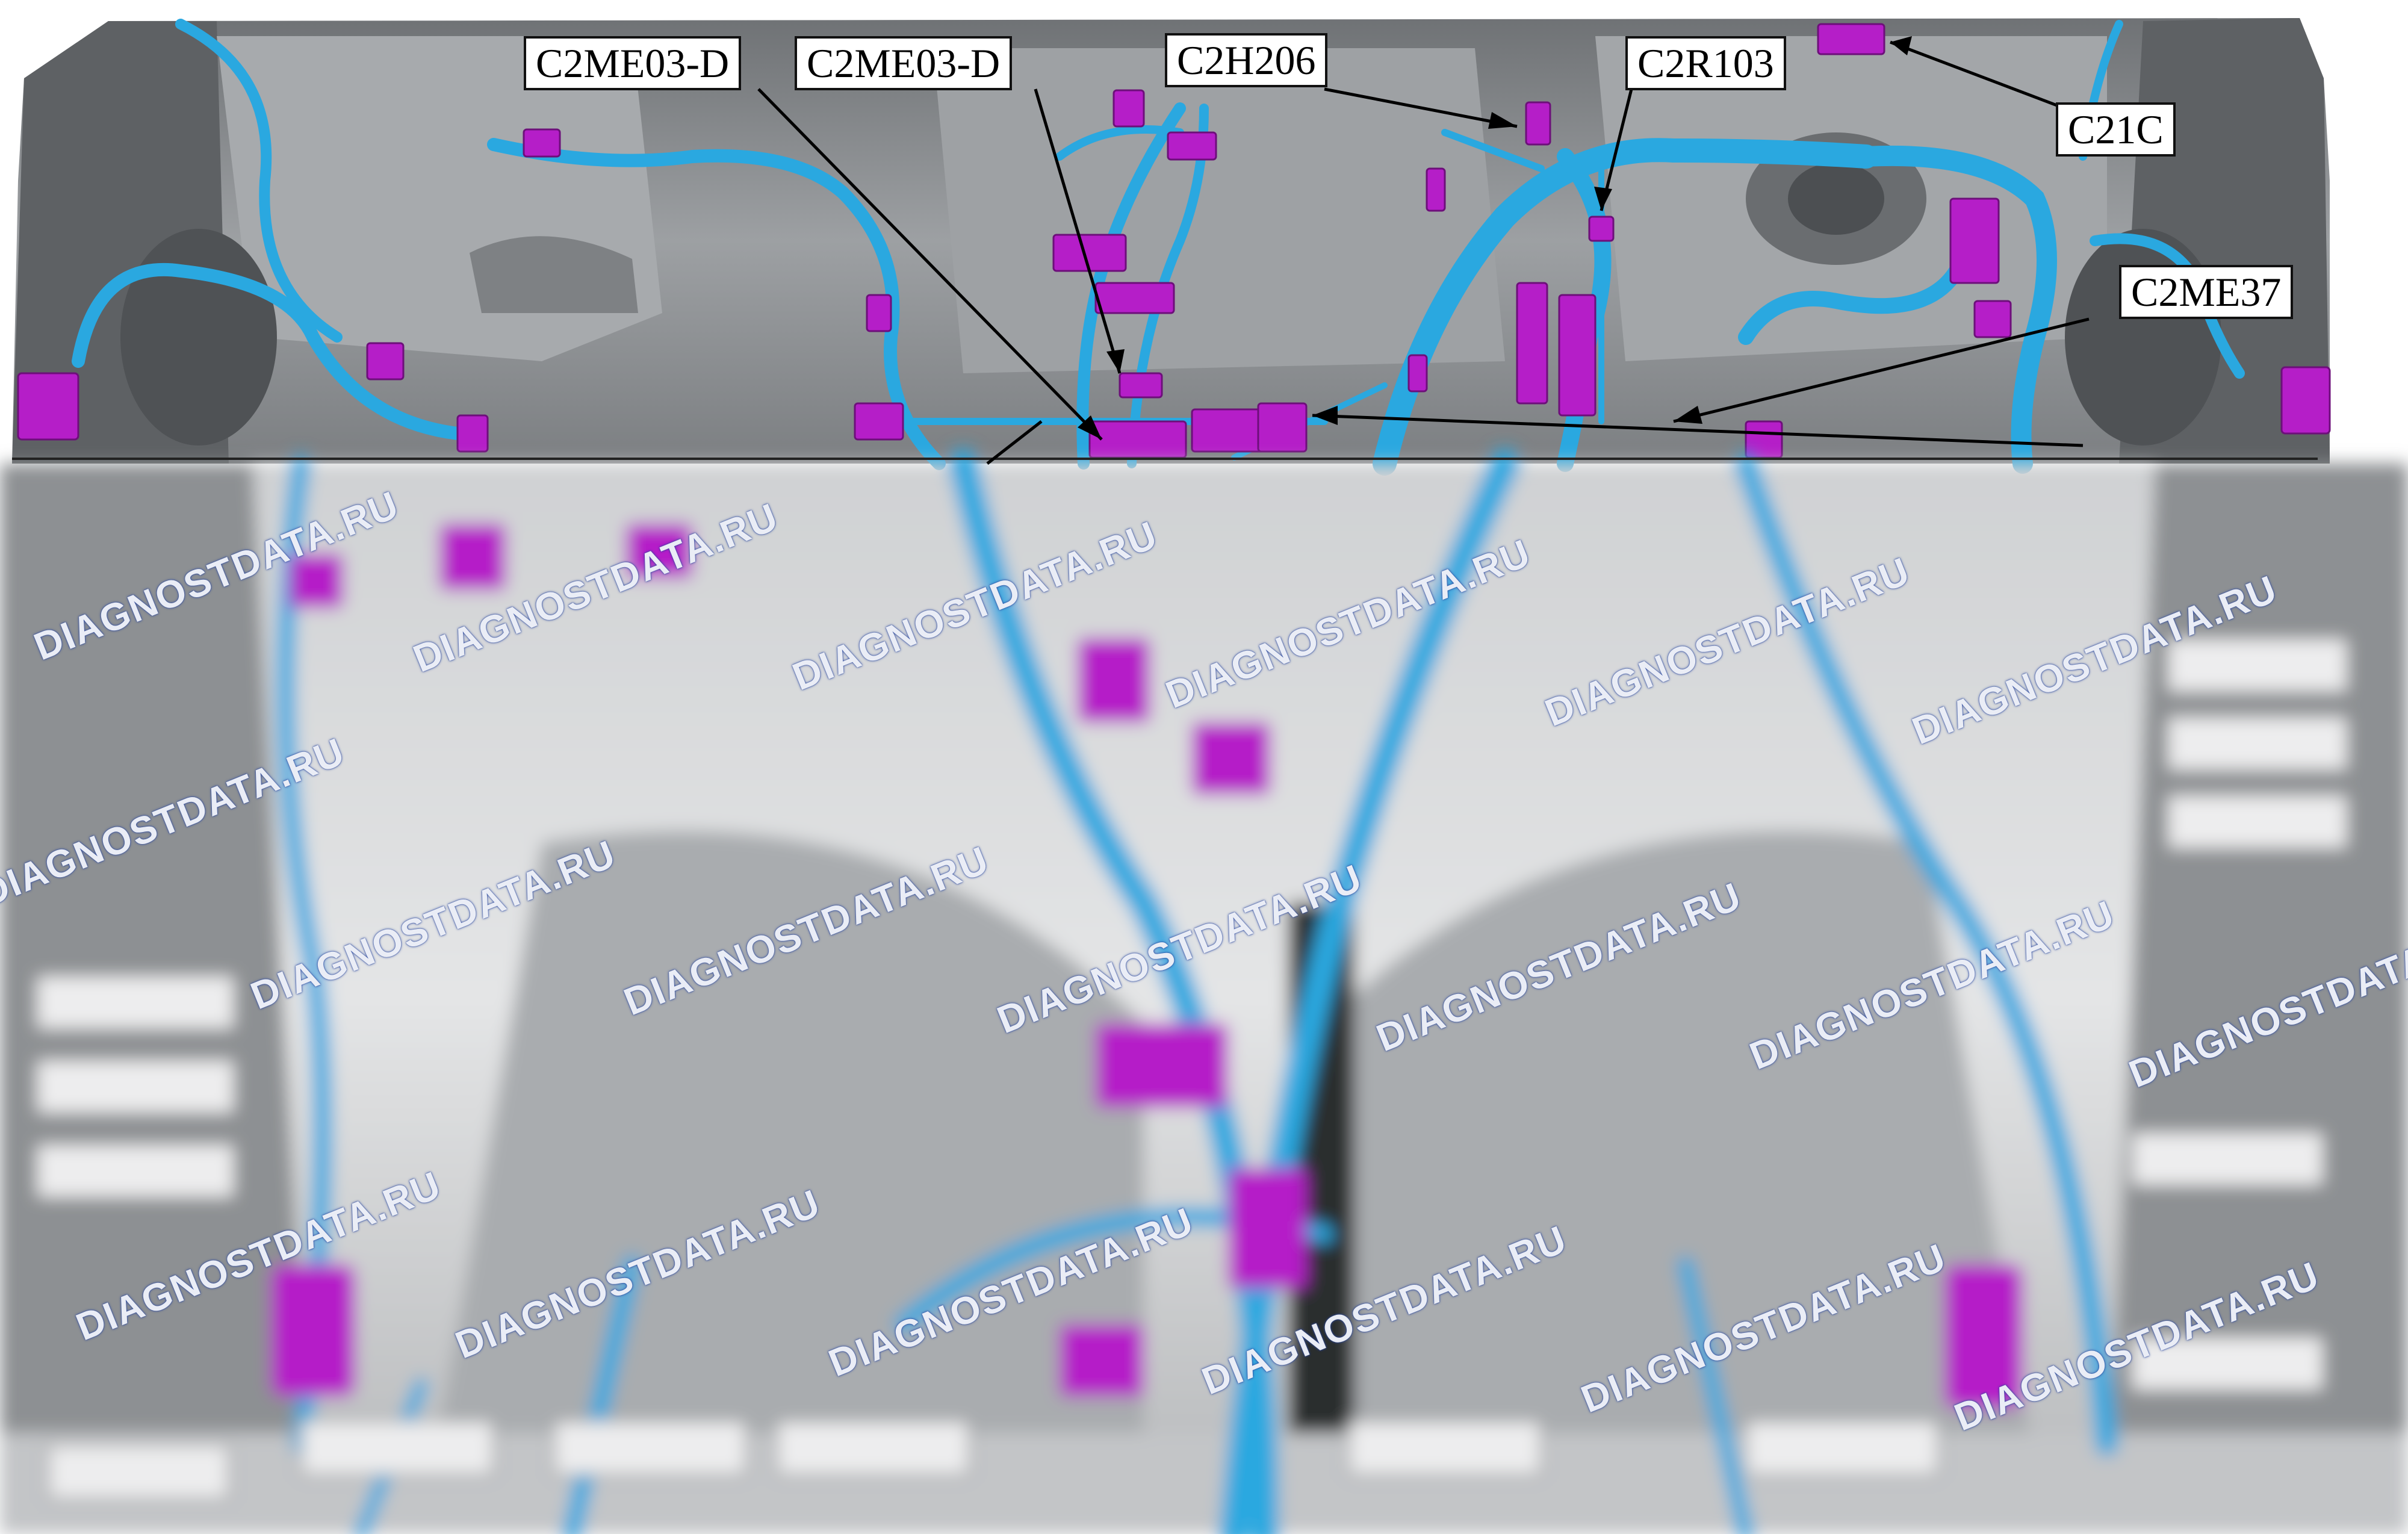 The width and height of the screenshot is (2408, 1534). Describe the element at coordinates (2206, 292) in the screenshot. I see `callout-c2me37: C2ME37` at that location.